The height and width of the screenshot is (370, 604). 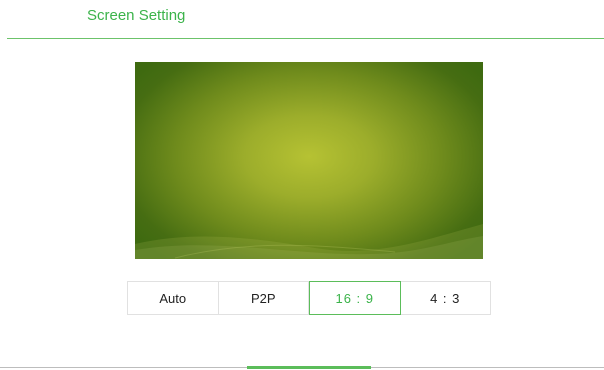 What do you see at coordinates (173, 298) in the screenshot?
I see `ratio-auto-button: Auto` at bounding box center [173, 298].